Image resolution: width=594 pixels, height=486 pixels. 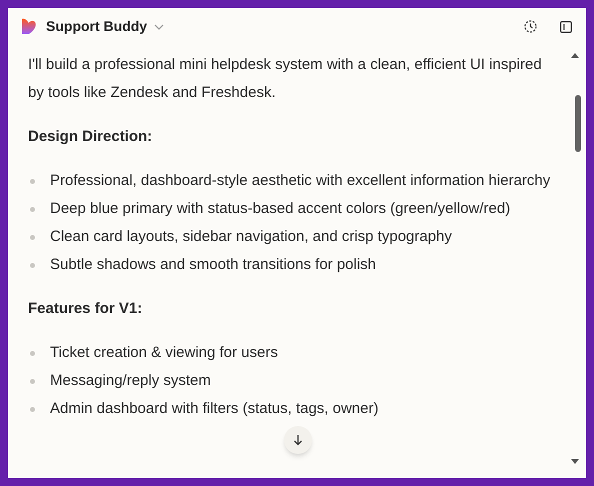 I want to click on scroll-up-icon, so click(x=575, y=55).